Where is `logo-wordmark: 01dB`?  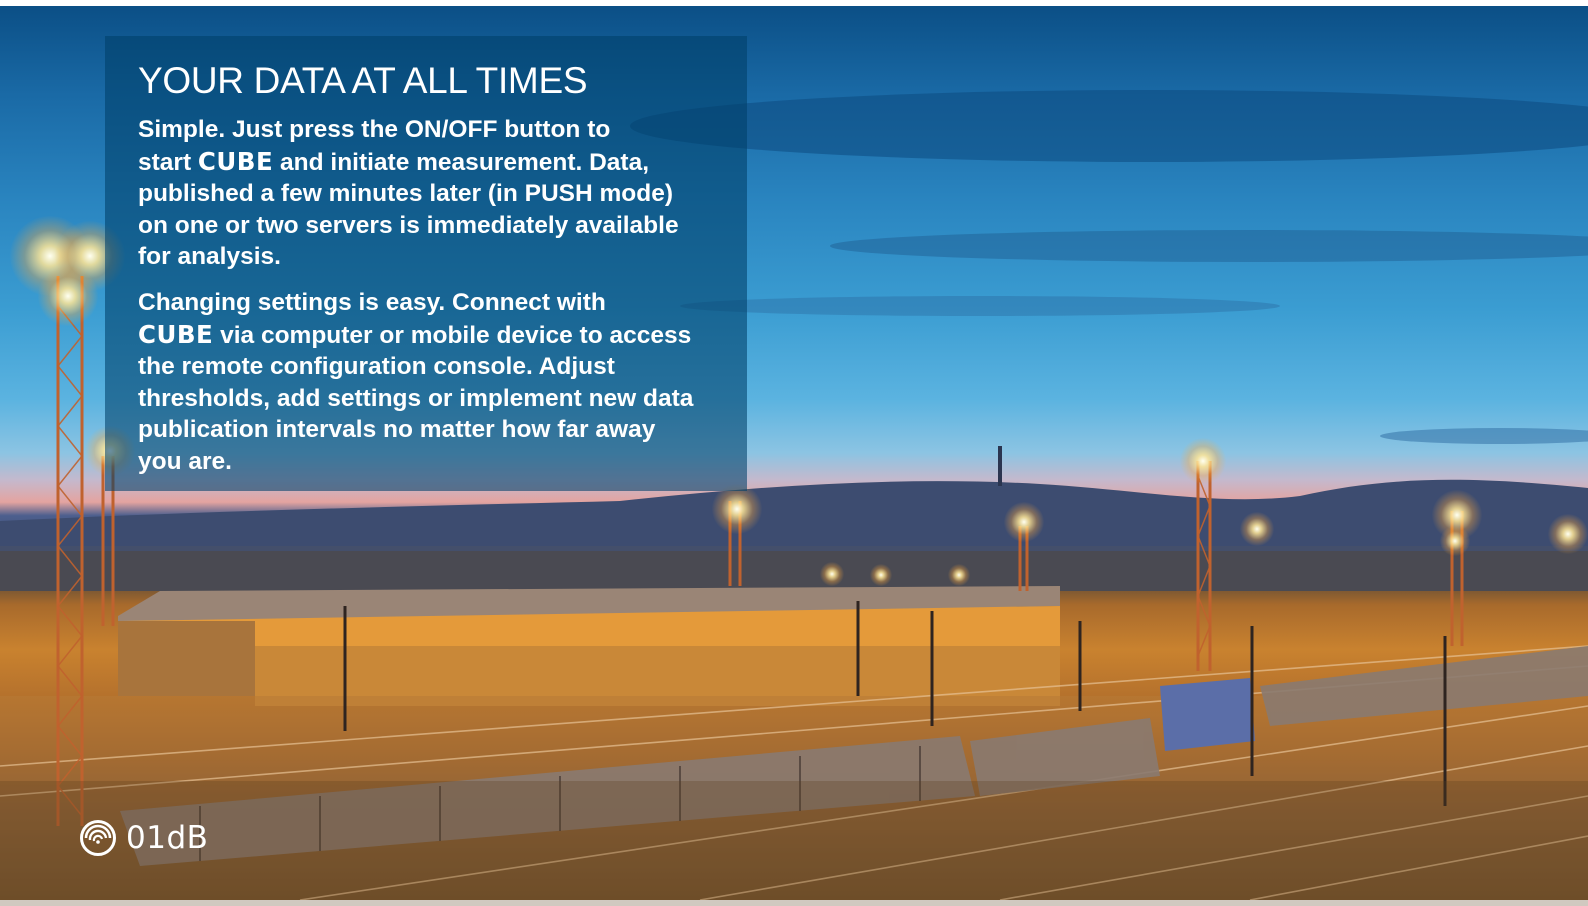
logo-wordmark: 01dB is located at coordinates (167, 838).